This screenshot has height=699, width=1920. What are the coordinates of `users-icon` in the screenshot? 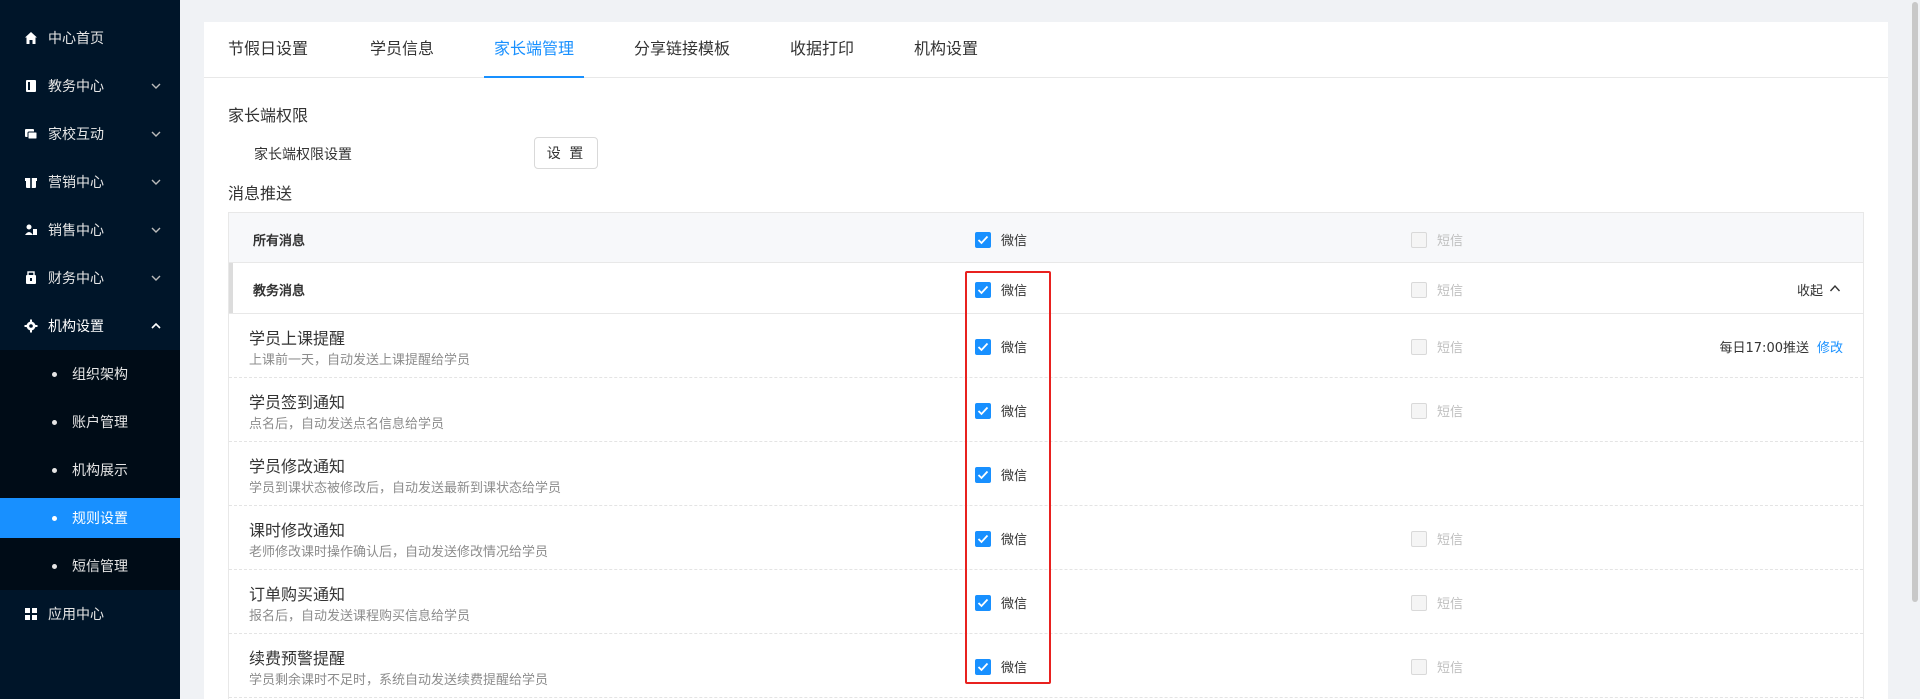 It's located at (31, 230).